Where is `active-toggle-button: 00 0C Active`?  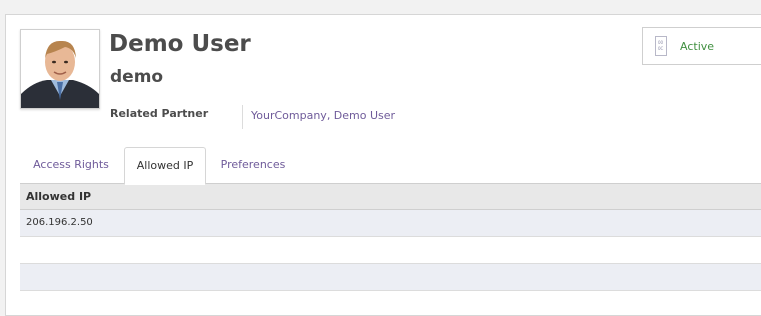 active-toggle-button: 00 0C Active is located at coordinates (701, 46).